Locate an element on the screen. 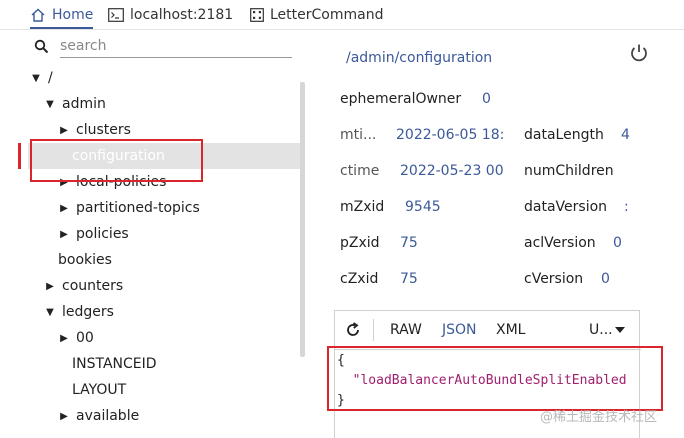  tree-node-bookies: bookies is located at coordinates (150, 260).